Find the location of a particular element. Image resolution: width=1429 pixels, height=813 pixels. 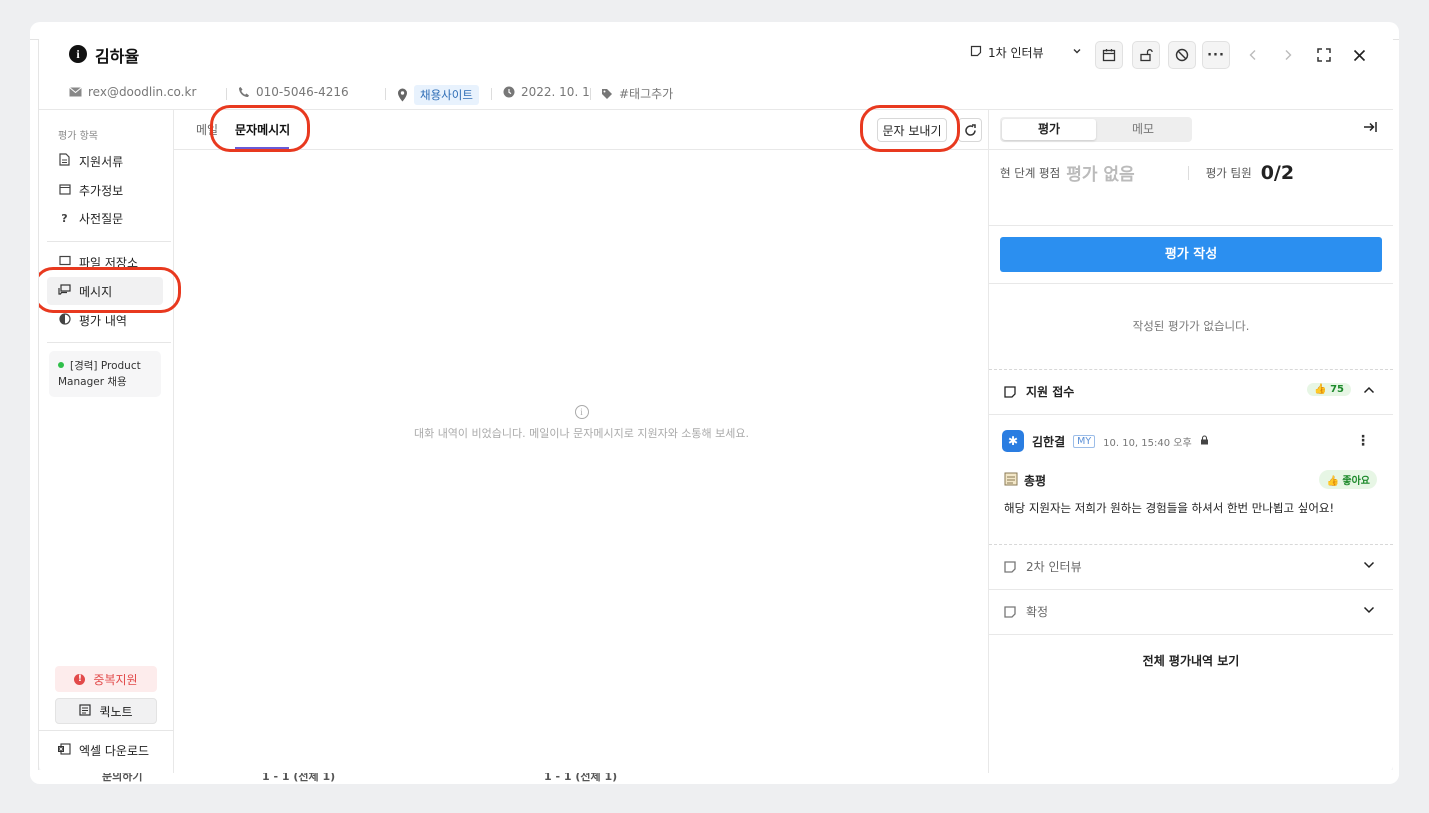

evaluation-text: 해당 지원자는 저희가 원하는 경험들을 하셔서 한번 만나뵙고 싶어요! is located at coordinates (1169, 508).